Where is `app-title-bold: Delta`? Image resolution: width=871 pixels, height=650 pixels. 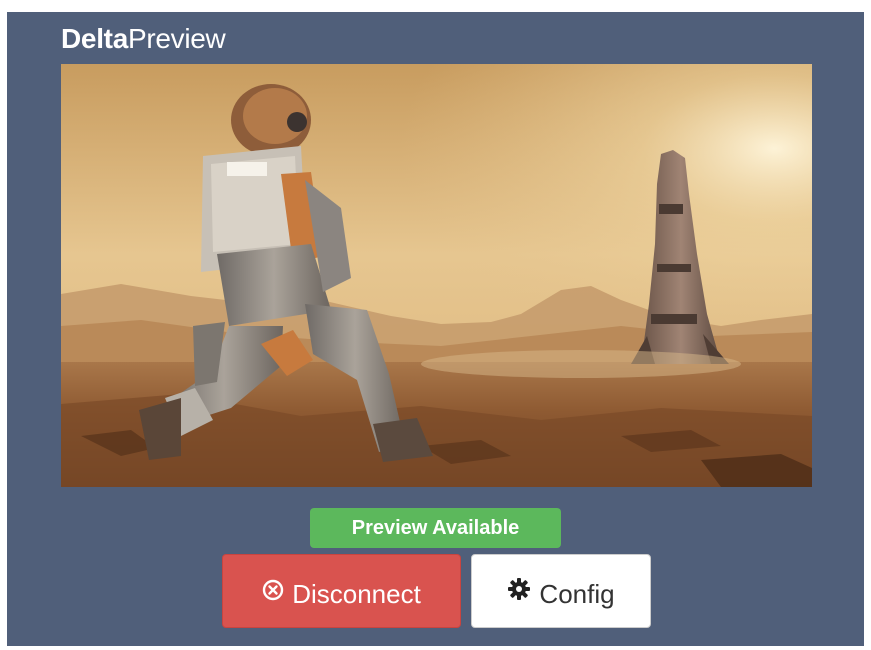
app-title-bold: Delta is located at coordinates (94, 38).